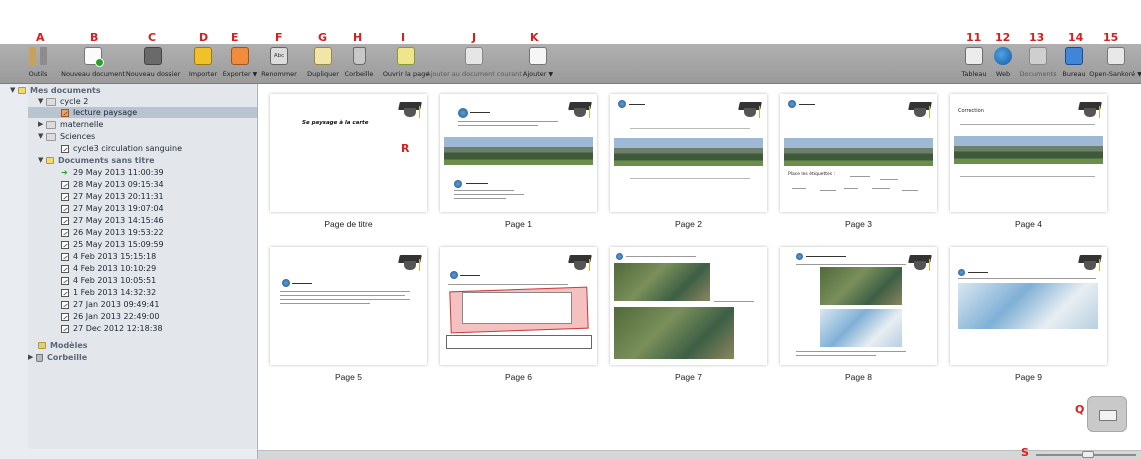 The height and width of the screenshot is (459, 1141). Describe the element at coordinates (323, 56) in the screenshot. I see `duplicate-icon` at that location.